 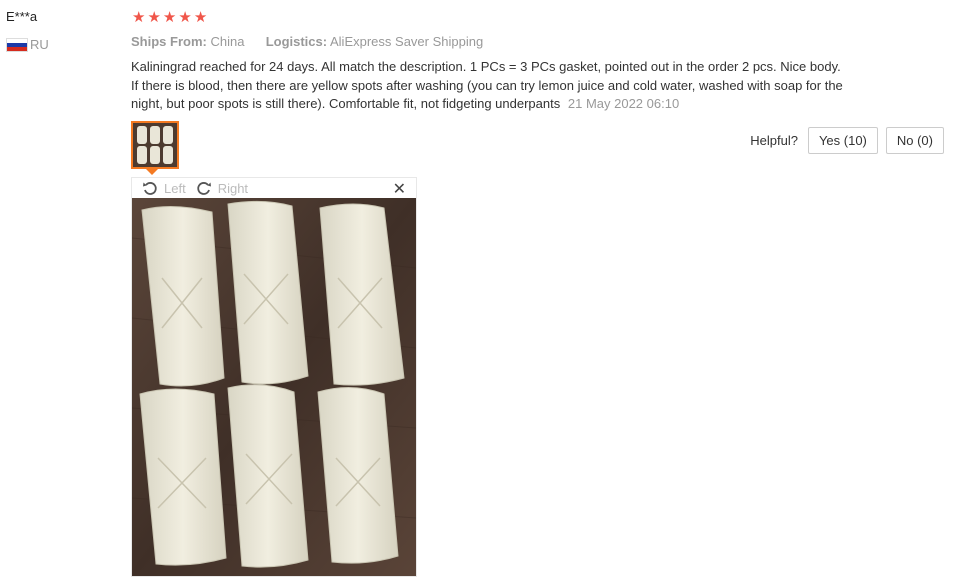 What do you see at coordinates (227, 41) in the screenshot?
I see `ships-from-value: China` at bounding box center [227, 41].